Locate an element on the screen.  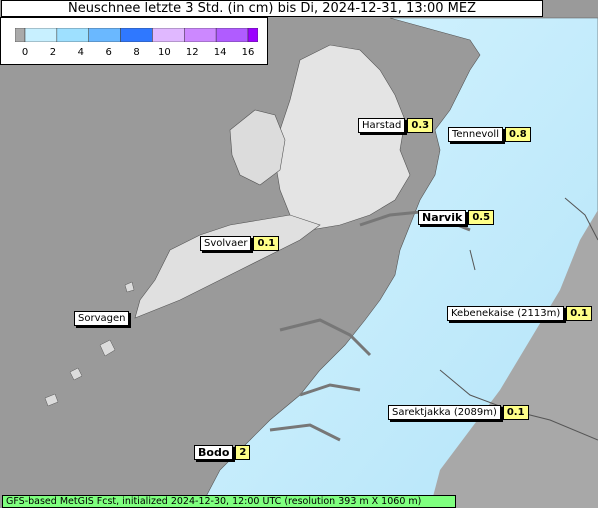
legend-tick-label: 2 is located at coordinates (53, 52).